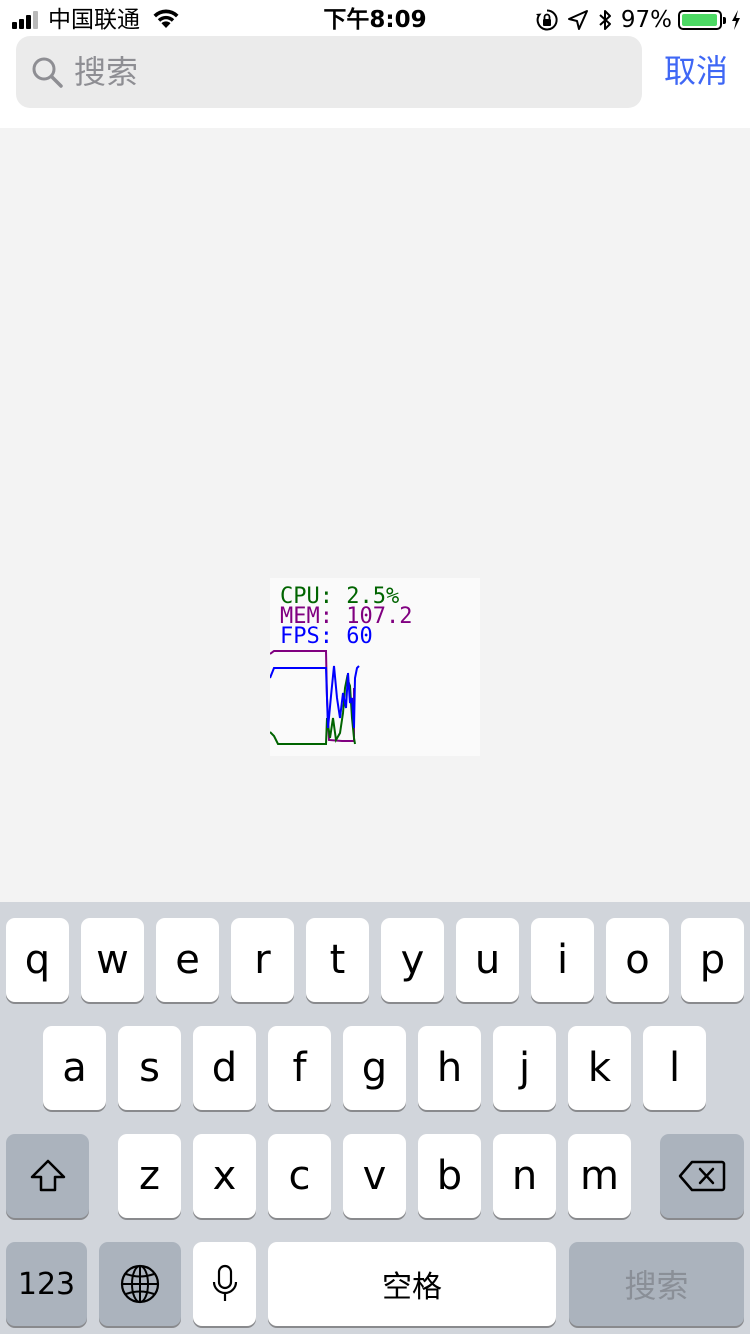  Describe the element at coordinates (674, 1068) in the screenshot. I see `key-l: l` at that location.